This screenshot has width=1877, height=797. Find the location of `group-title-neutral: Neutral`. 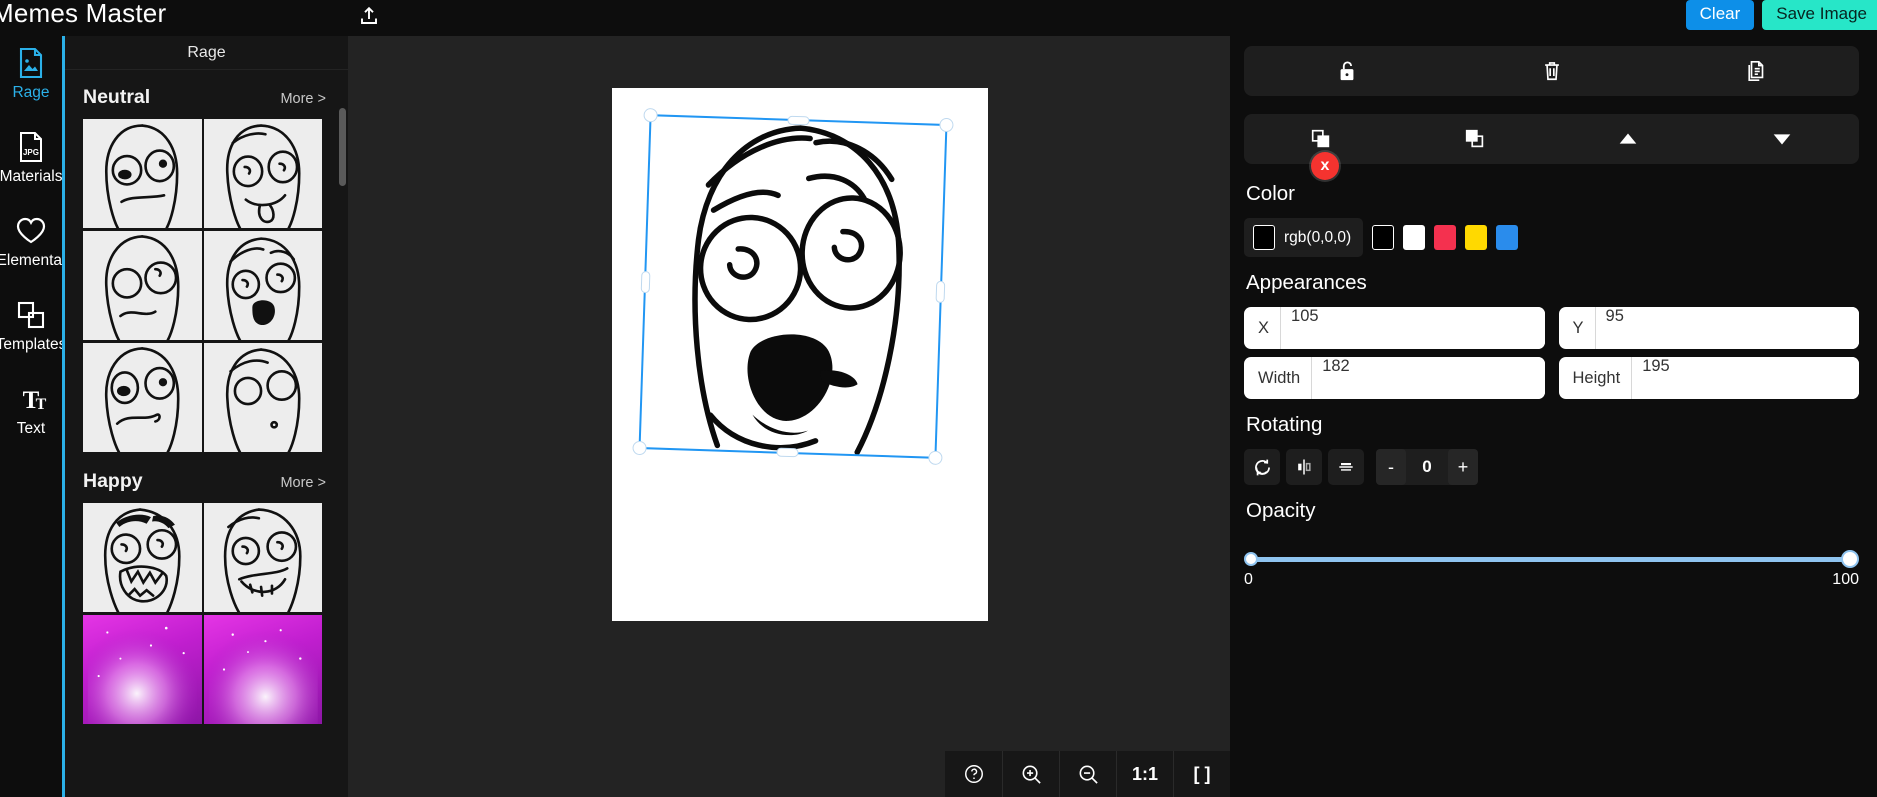

group-title-neutral: Neutral is located at coordinates (117, 97).